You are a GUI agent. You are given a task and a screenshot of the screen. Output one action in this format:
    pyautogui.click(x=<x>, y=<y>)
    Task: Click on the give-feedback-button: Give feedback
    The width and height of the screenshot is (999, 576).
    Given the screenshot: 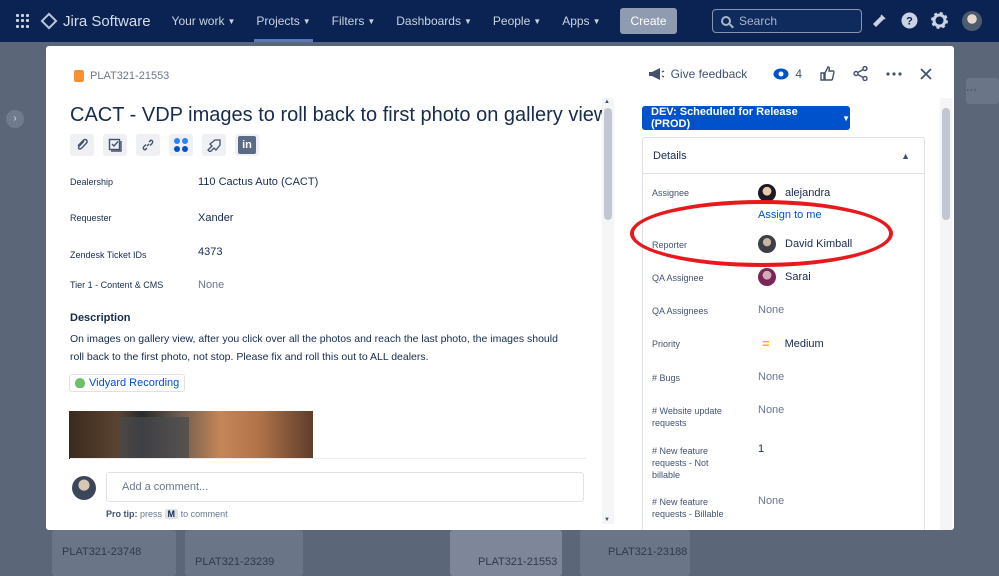 What is the action you would take?
    pyautogui.click(x=698, y=73)
    